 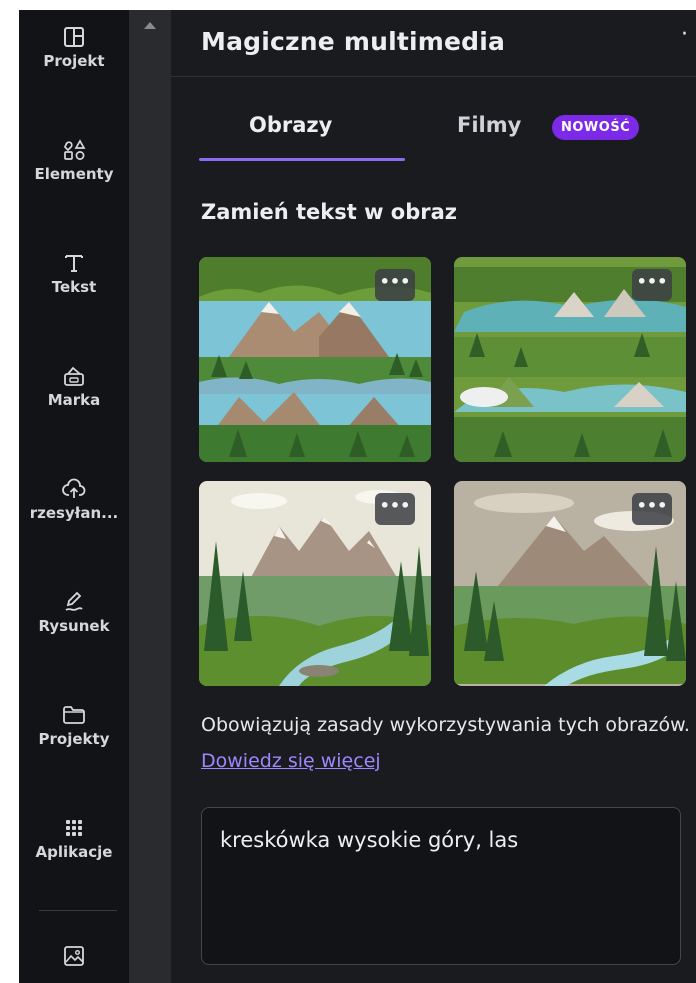 What do you see at coordinates (78, 910) in the screenshot?
I see `sidebar-divider` at bounding box center [78, 910].